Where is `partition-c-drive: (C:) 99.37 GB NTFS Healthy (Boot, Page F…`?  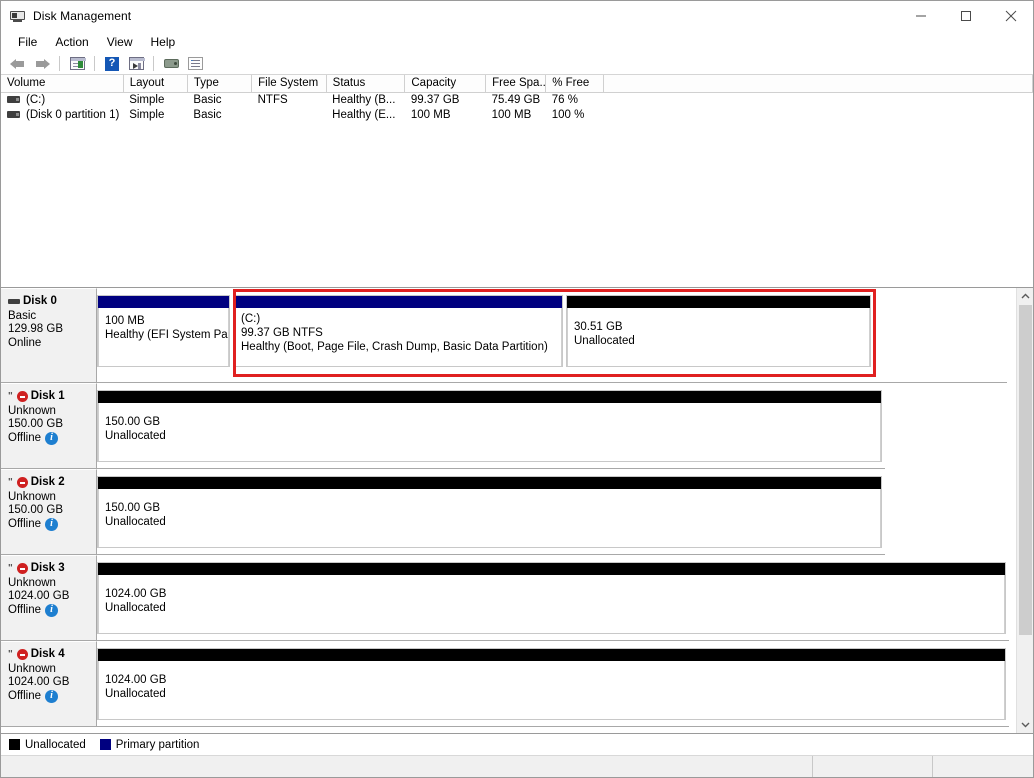 partition-c-drive: (C:) 99.37 GB NTFS Healthy (Boot, Page F… is located at coordinates (398, 331).